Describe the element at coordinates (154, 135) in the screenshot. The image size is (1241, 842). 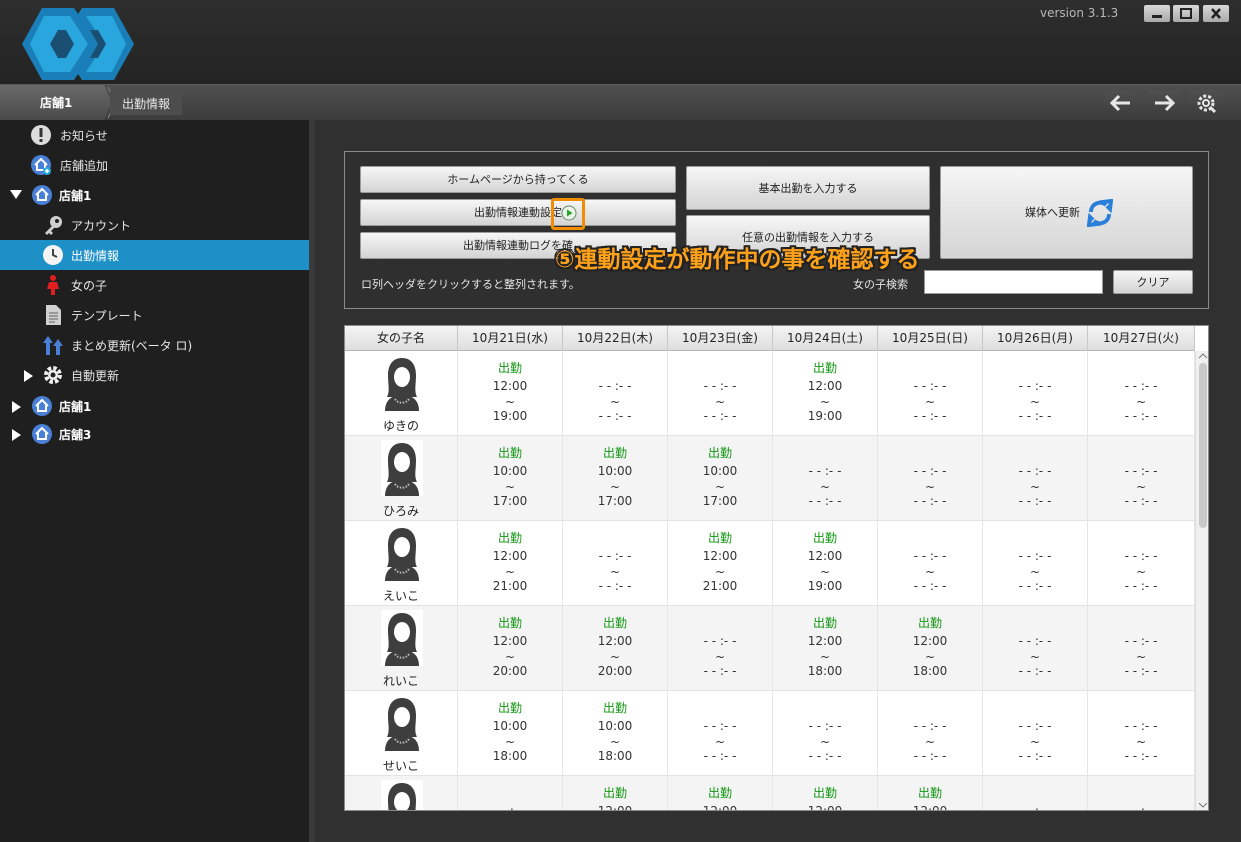
I see `sidebar-item-notice: お知らせ` at that location.